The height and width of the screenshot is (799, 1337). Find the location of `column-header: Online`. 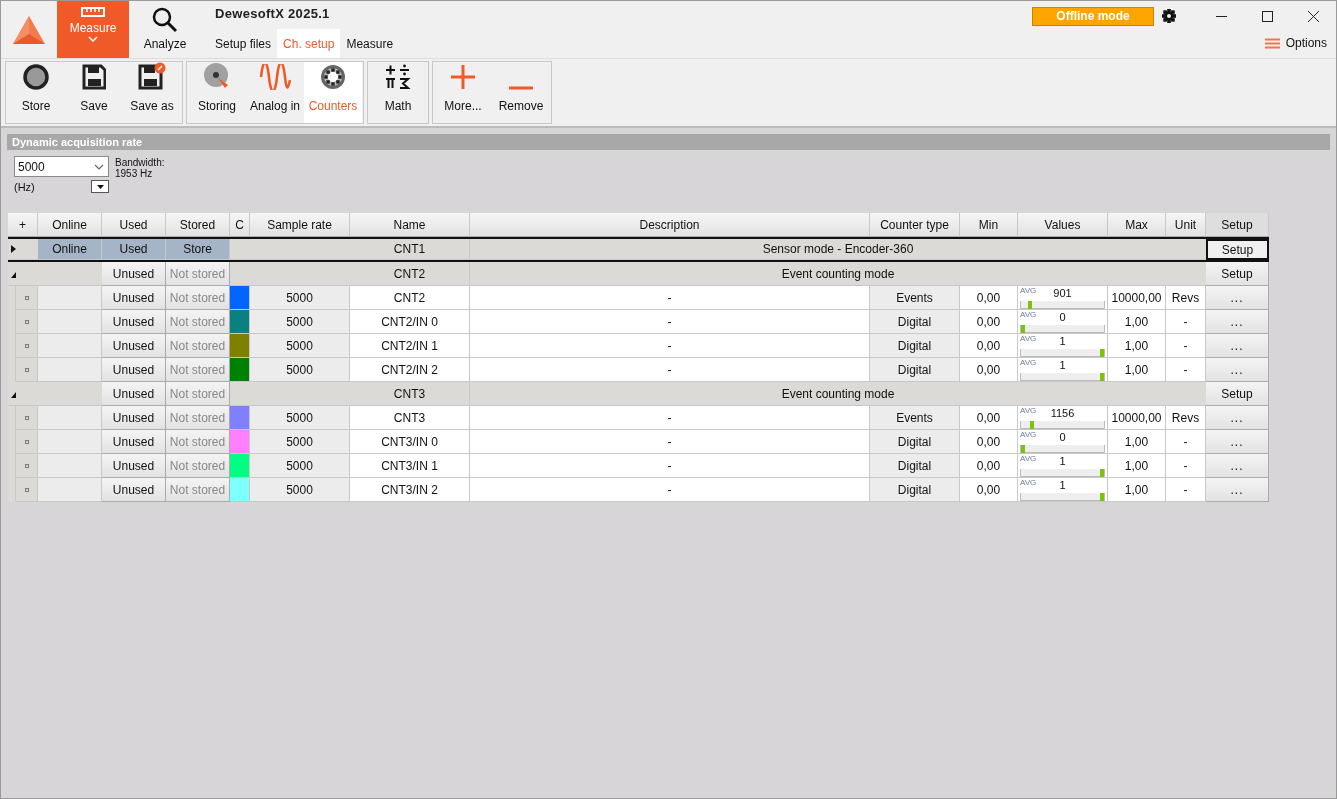

column-header: Online is located at coordinates (70, 225).